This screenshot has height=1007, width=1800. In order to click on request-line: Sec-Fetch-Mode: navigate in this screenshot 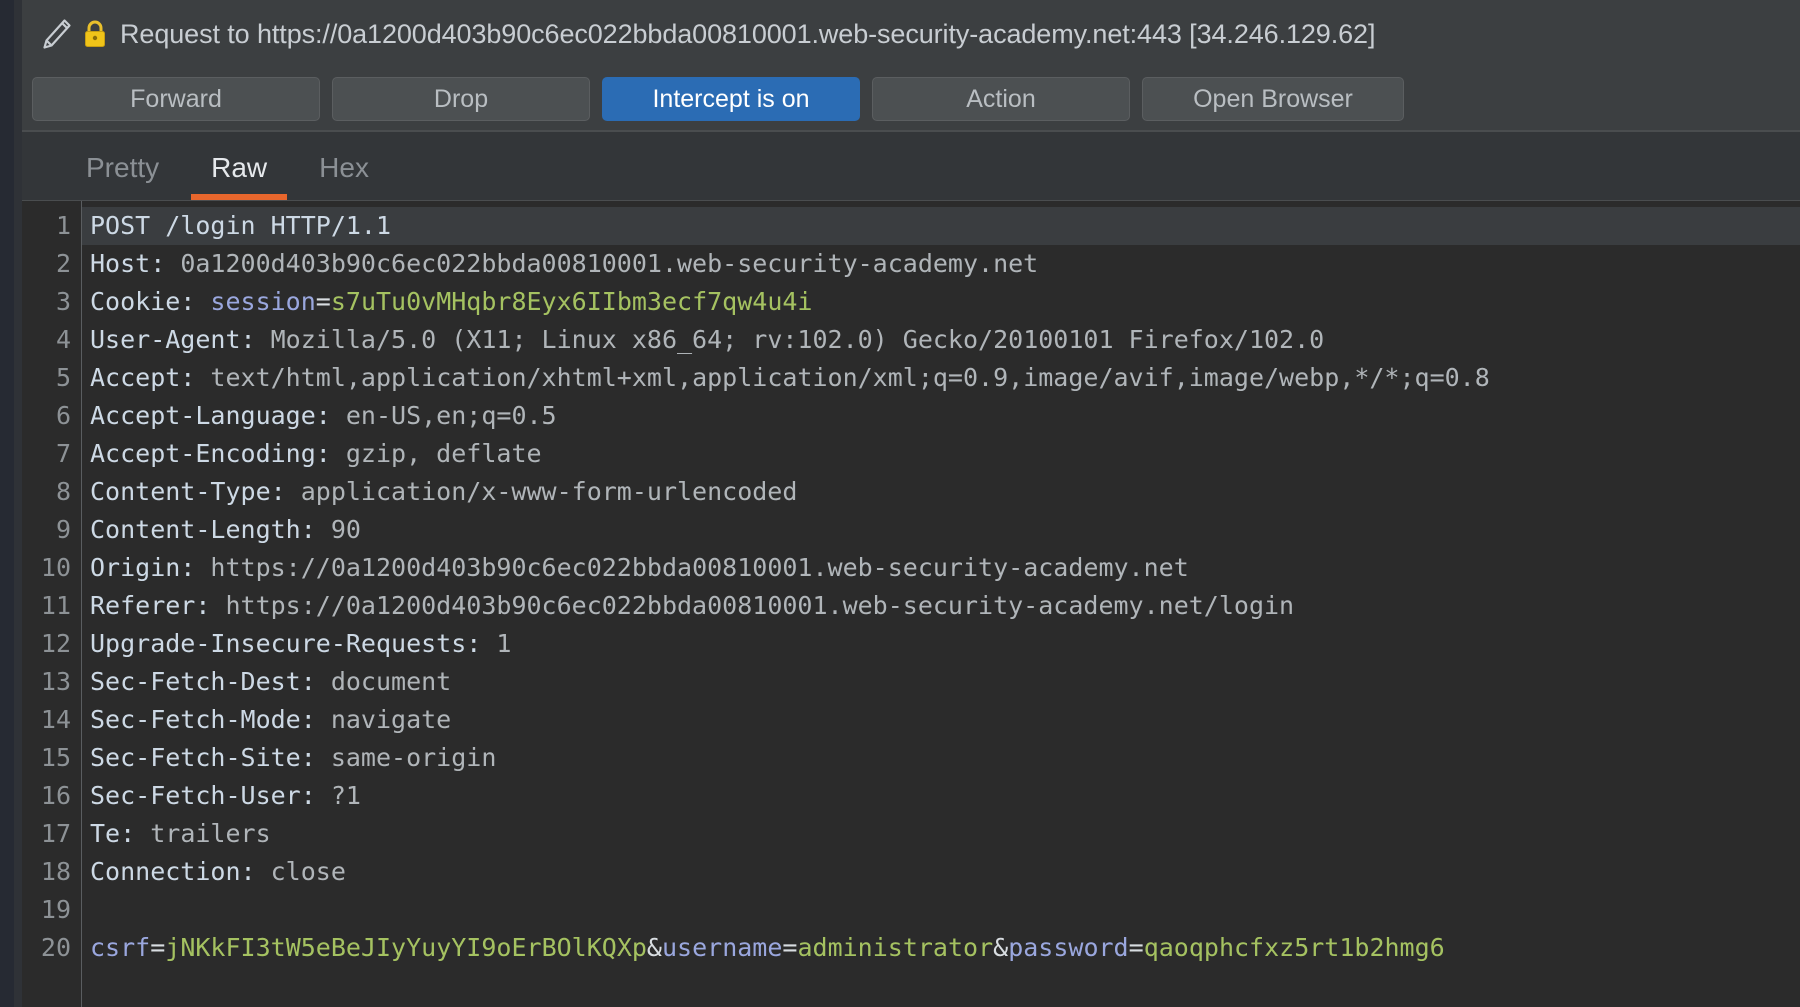, I will do `click(941, 720)`.